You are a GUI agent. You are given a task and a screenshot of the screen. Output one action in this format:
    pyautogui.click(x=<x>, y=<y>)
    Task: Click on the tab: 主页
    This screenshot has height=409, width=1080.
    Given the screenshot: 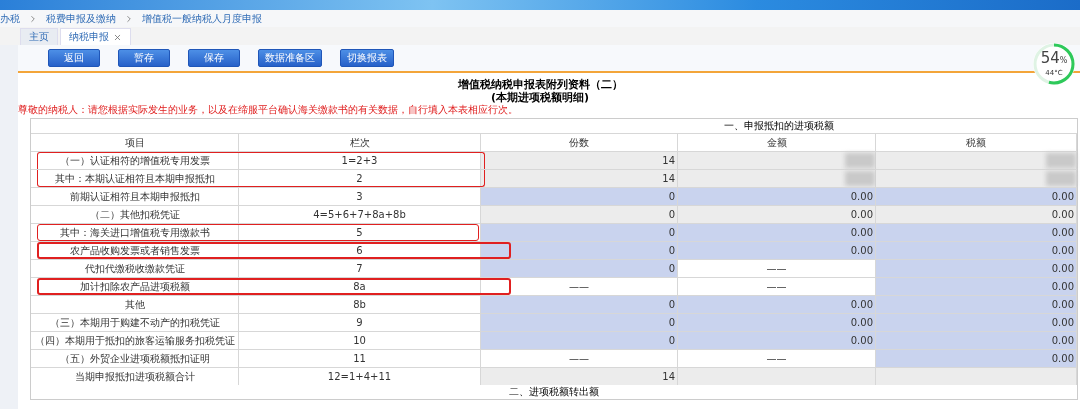 What is the action you would take?
    pyautogui.click(x=39, y=36)
    